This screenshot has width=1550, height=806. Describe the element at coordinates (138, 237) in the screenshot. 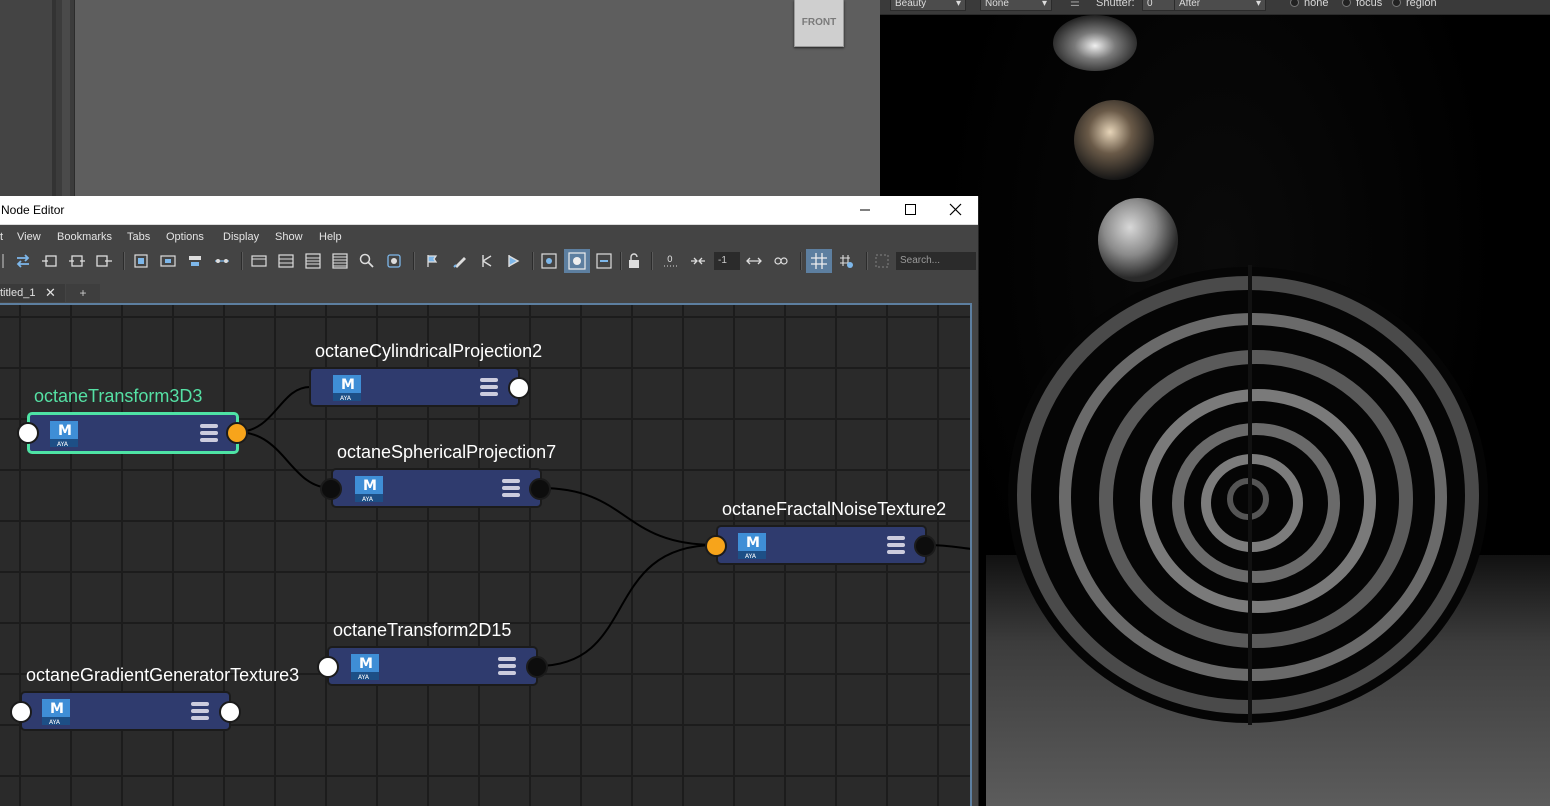

I see `menu-item-tabs: Tabs` at that location.